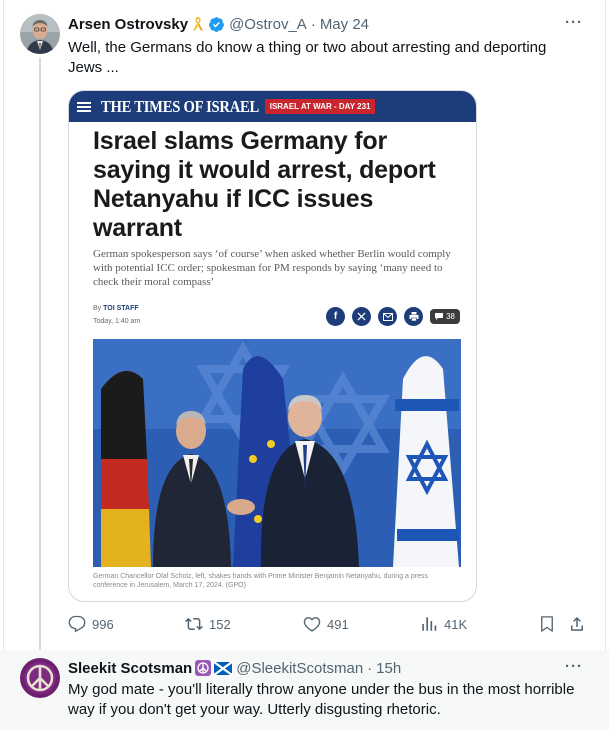 The height and width of the screenshot is (730, 609). What do you see at coordinates (547, 624) in the screenshot?
I see `bookmark-icon` at bounding box center [547, 624].